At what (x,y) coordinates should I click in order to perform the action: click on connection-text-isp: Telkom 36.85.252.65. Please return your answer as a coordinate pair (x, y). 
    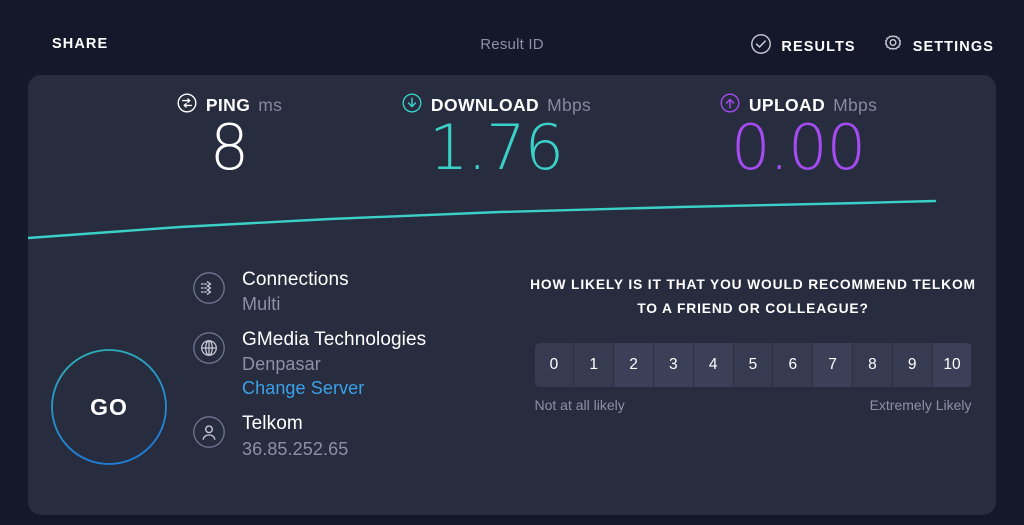
    Looking at the image, I should click on (295, 436).